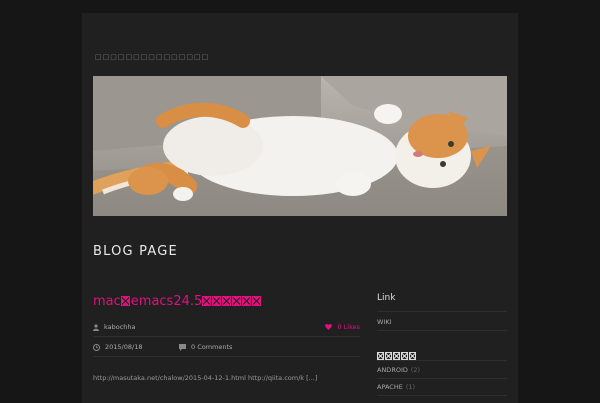 The image size is (600, 403). I want to click on author-meta: kabochha, so click(114, 327).